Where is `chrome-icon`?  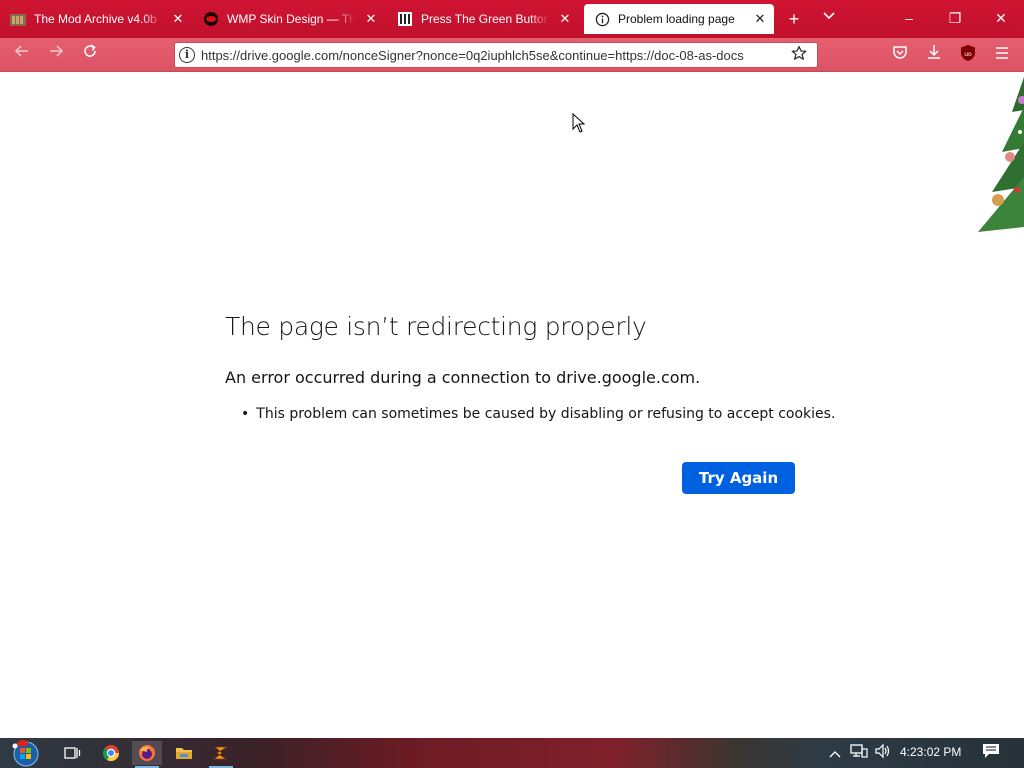 chrome-icon is located at coordinates (111, 753).